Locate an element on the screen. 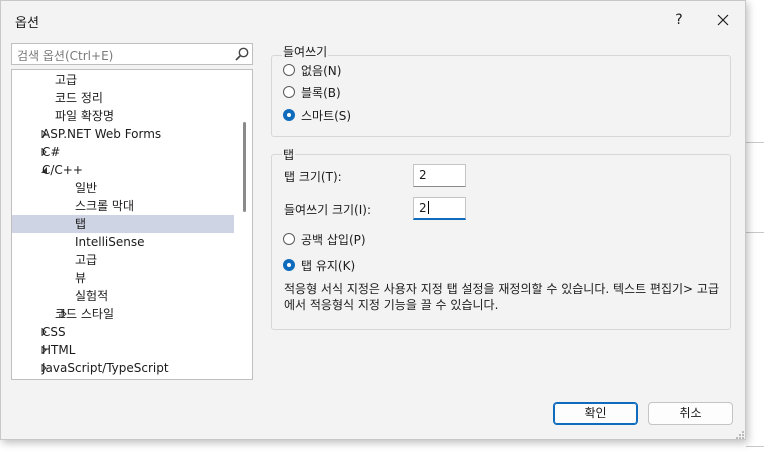 This screenshot has height=454, width=764. radio-label: 스마트(S) is located at coordinates (326, 116).